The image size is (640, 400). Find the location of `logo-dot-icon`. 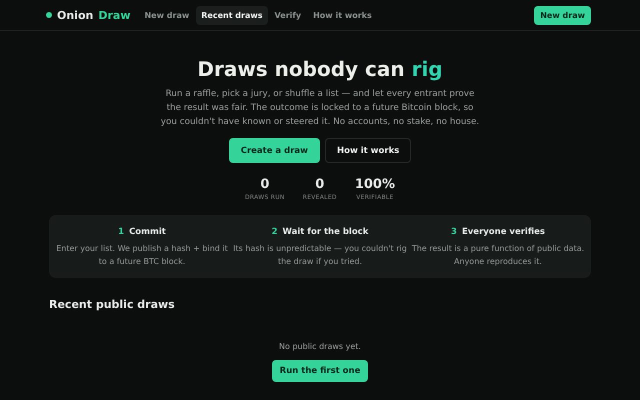

logo-dot-icon is located at coordinates (49, 15).